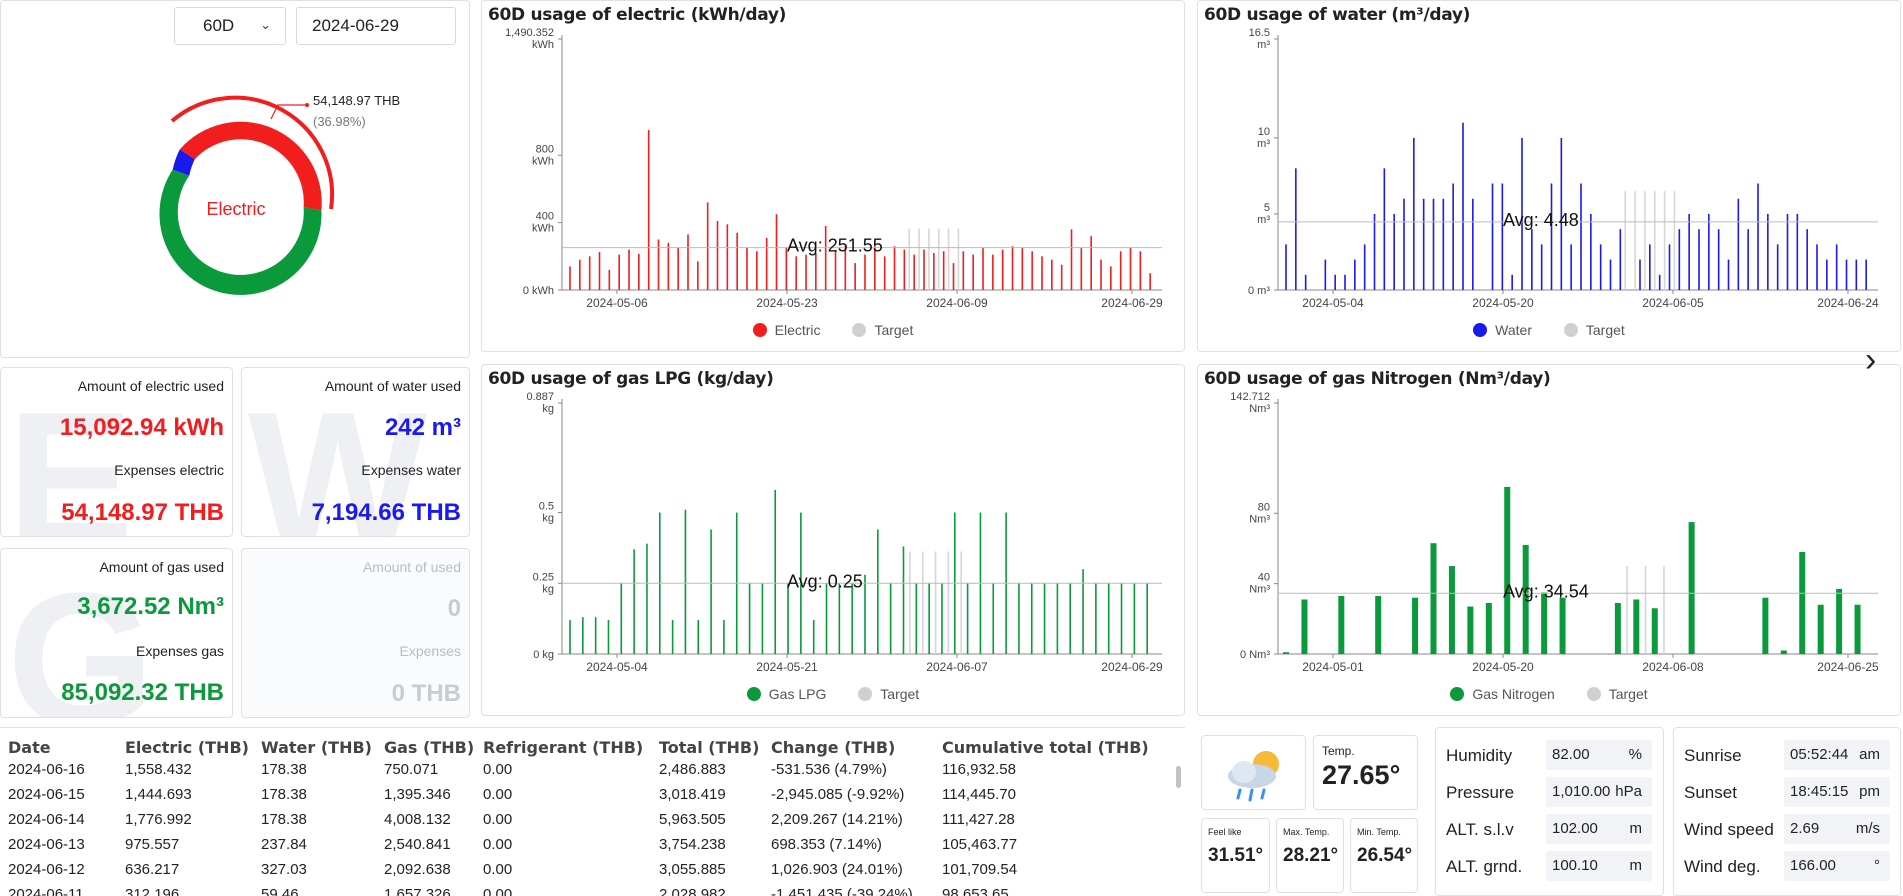 The width and height of the screenshot is (1903, 896). What do you see at coordinates (786, 694) in the screenshot?
I see `legend-item-series: Gas LPG` at bounding box center [786, 694].